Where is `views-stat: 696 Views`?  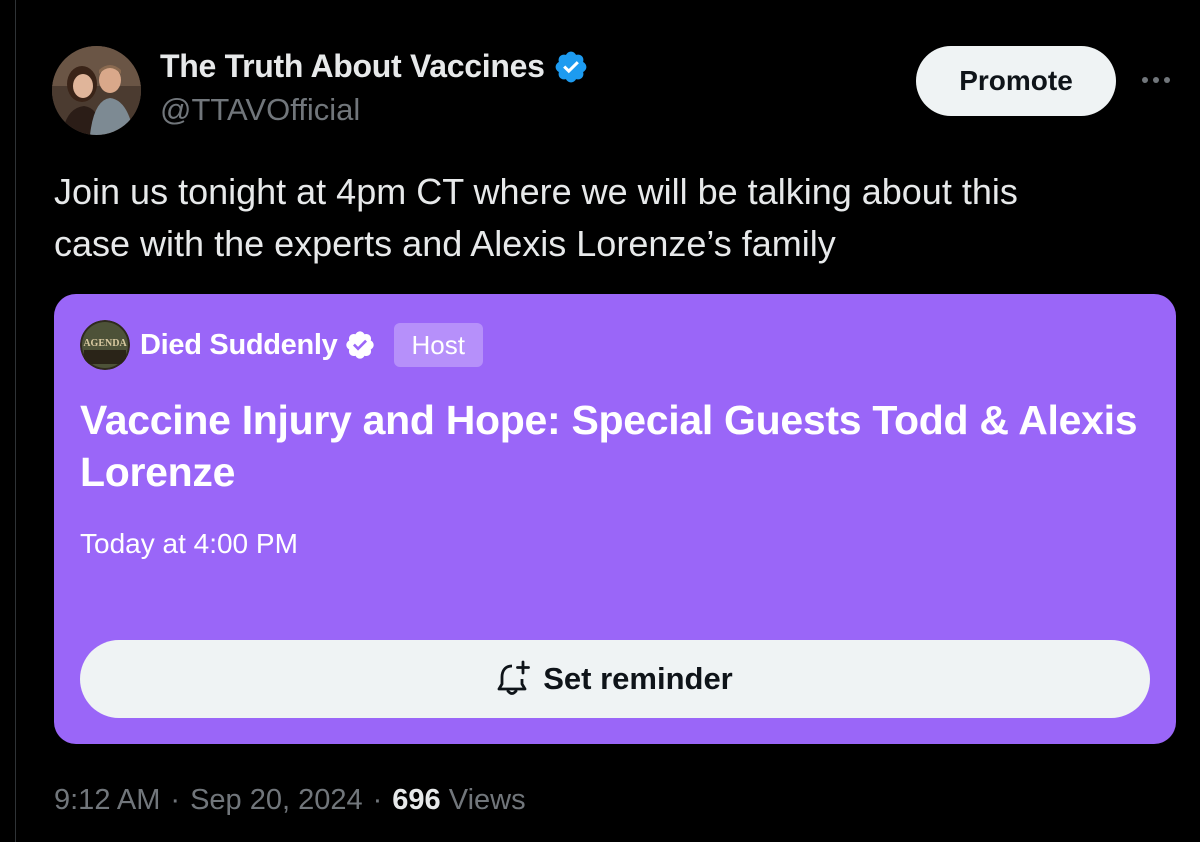 views-stat: 696 Views is located at coordinates (458, 800).